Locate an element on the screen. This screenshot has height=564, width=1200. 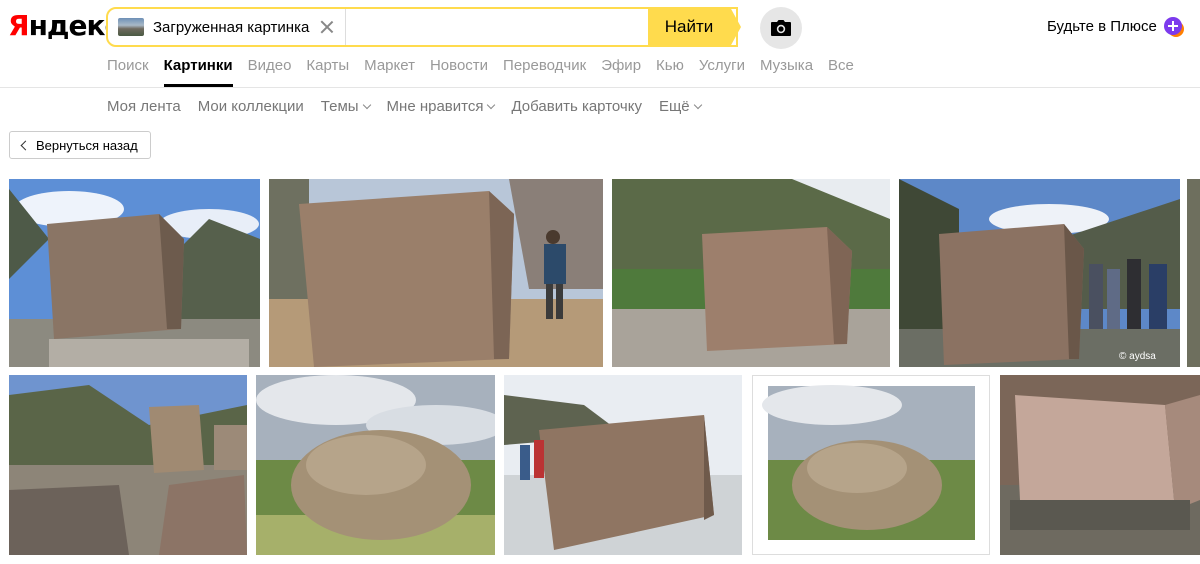
tab-all: Все is located at coordinates (841, 72).